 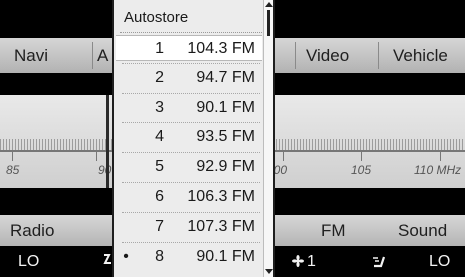 What do you see at coordinates (269, 4) in the screenshot?
I see `scroll-up-arrow-icon` at bounding box center [269, 4].